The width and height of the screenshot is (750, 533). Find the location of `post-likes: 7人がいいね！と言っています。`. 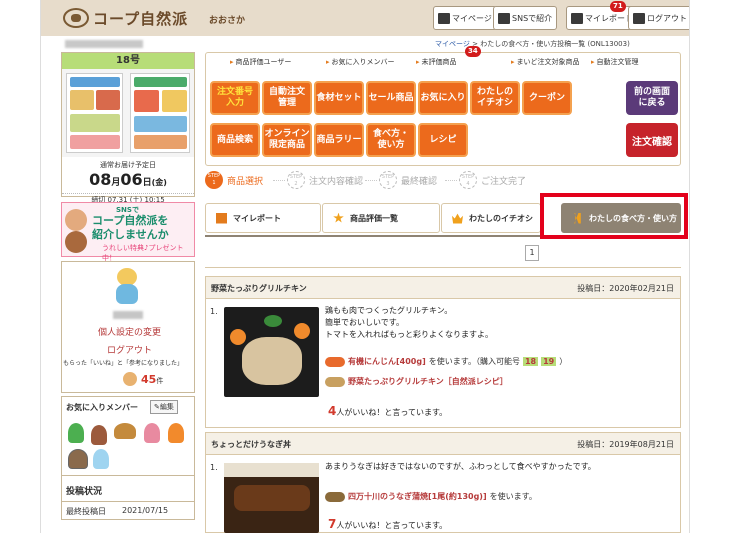

post-likes: 7人がいいね！と言っています。 is located at coordinates (388, 524).